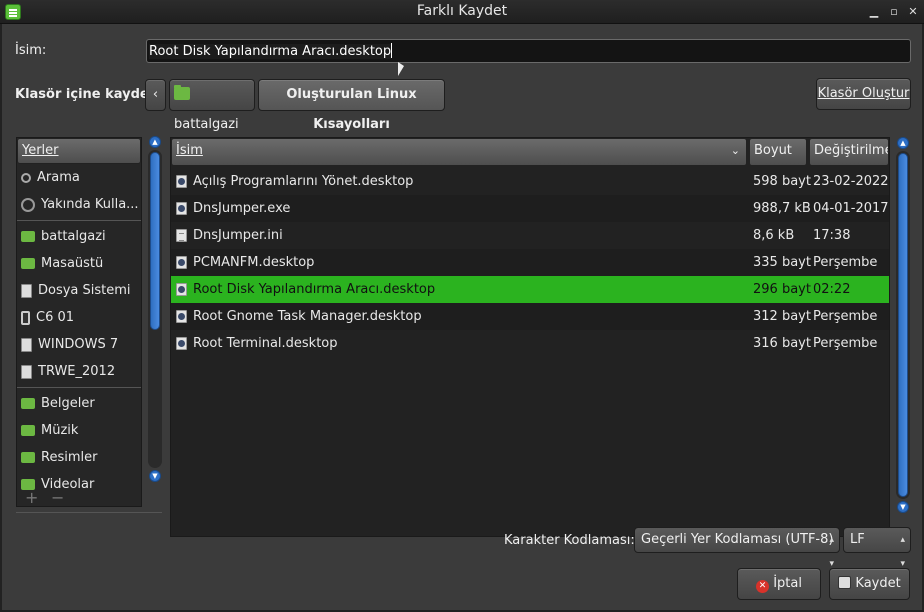  Describe the element at coordinates (189, 150) in the screenshot. I see `column-name-label: İsim` at that location.